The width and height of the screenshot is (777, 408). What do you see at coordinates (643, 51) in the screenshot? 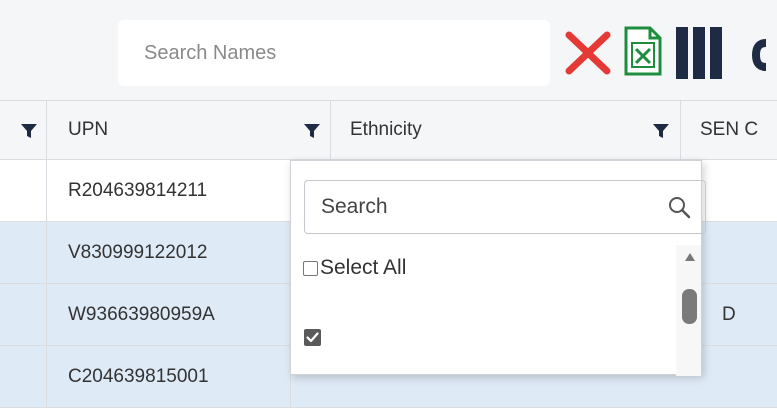
I see `excel-icon` at bounding box center [643, 51].